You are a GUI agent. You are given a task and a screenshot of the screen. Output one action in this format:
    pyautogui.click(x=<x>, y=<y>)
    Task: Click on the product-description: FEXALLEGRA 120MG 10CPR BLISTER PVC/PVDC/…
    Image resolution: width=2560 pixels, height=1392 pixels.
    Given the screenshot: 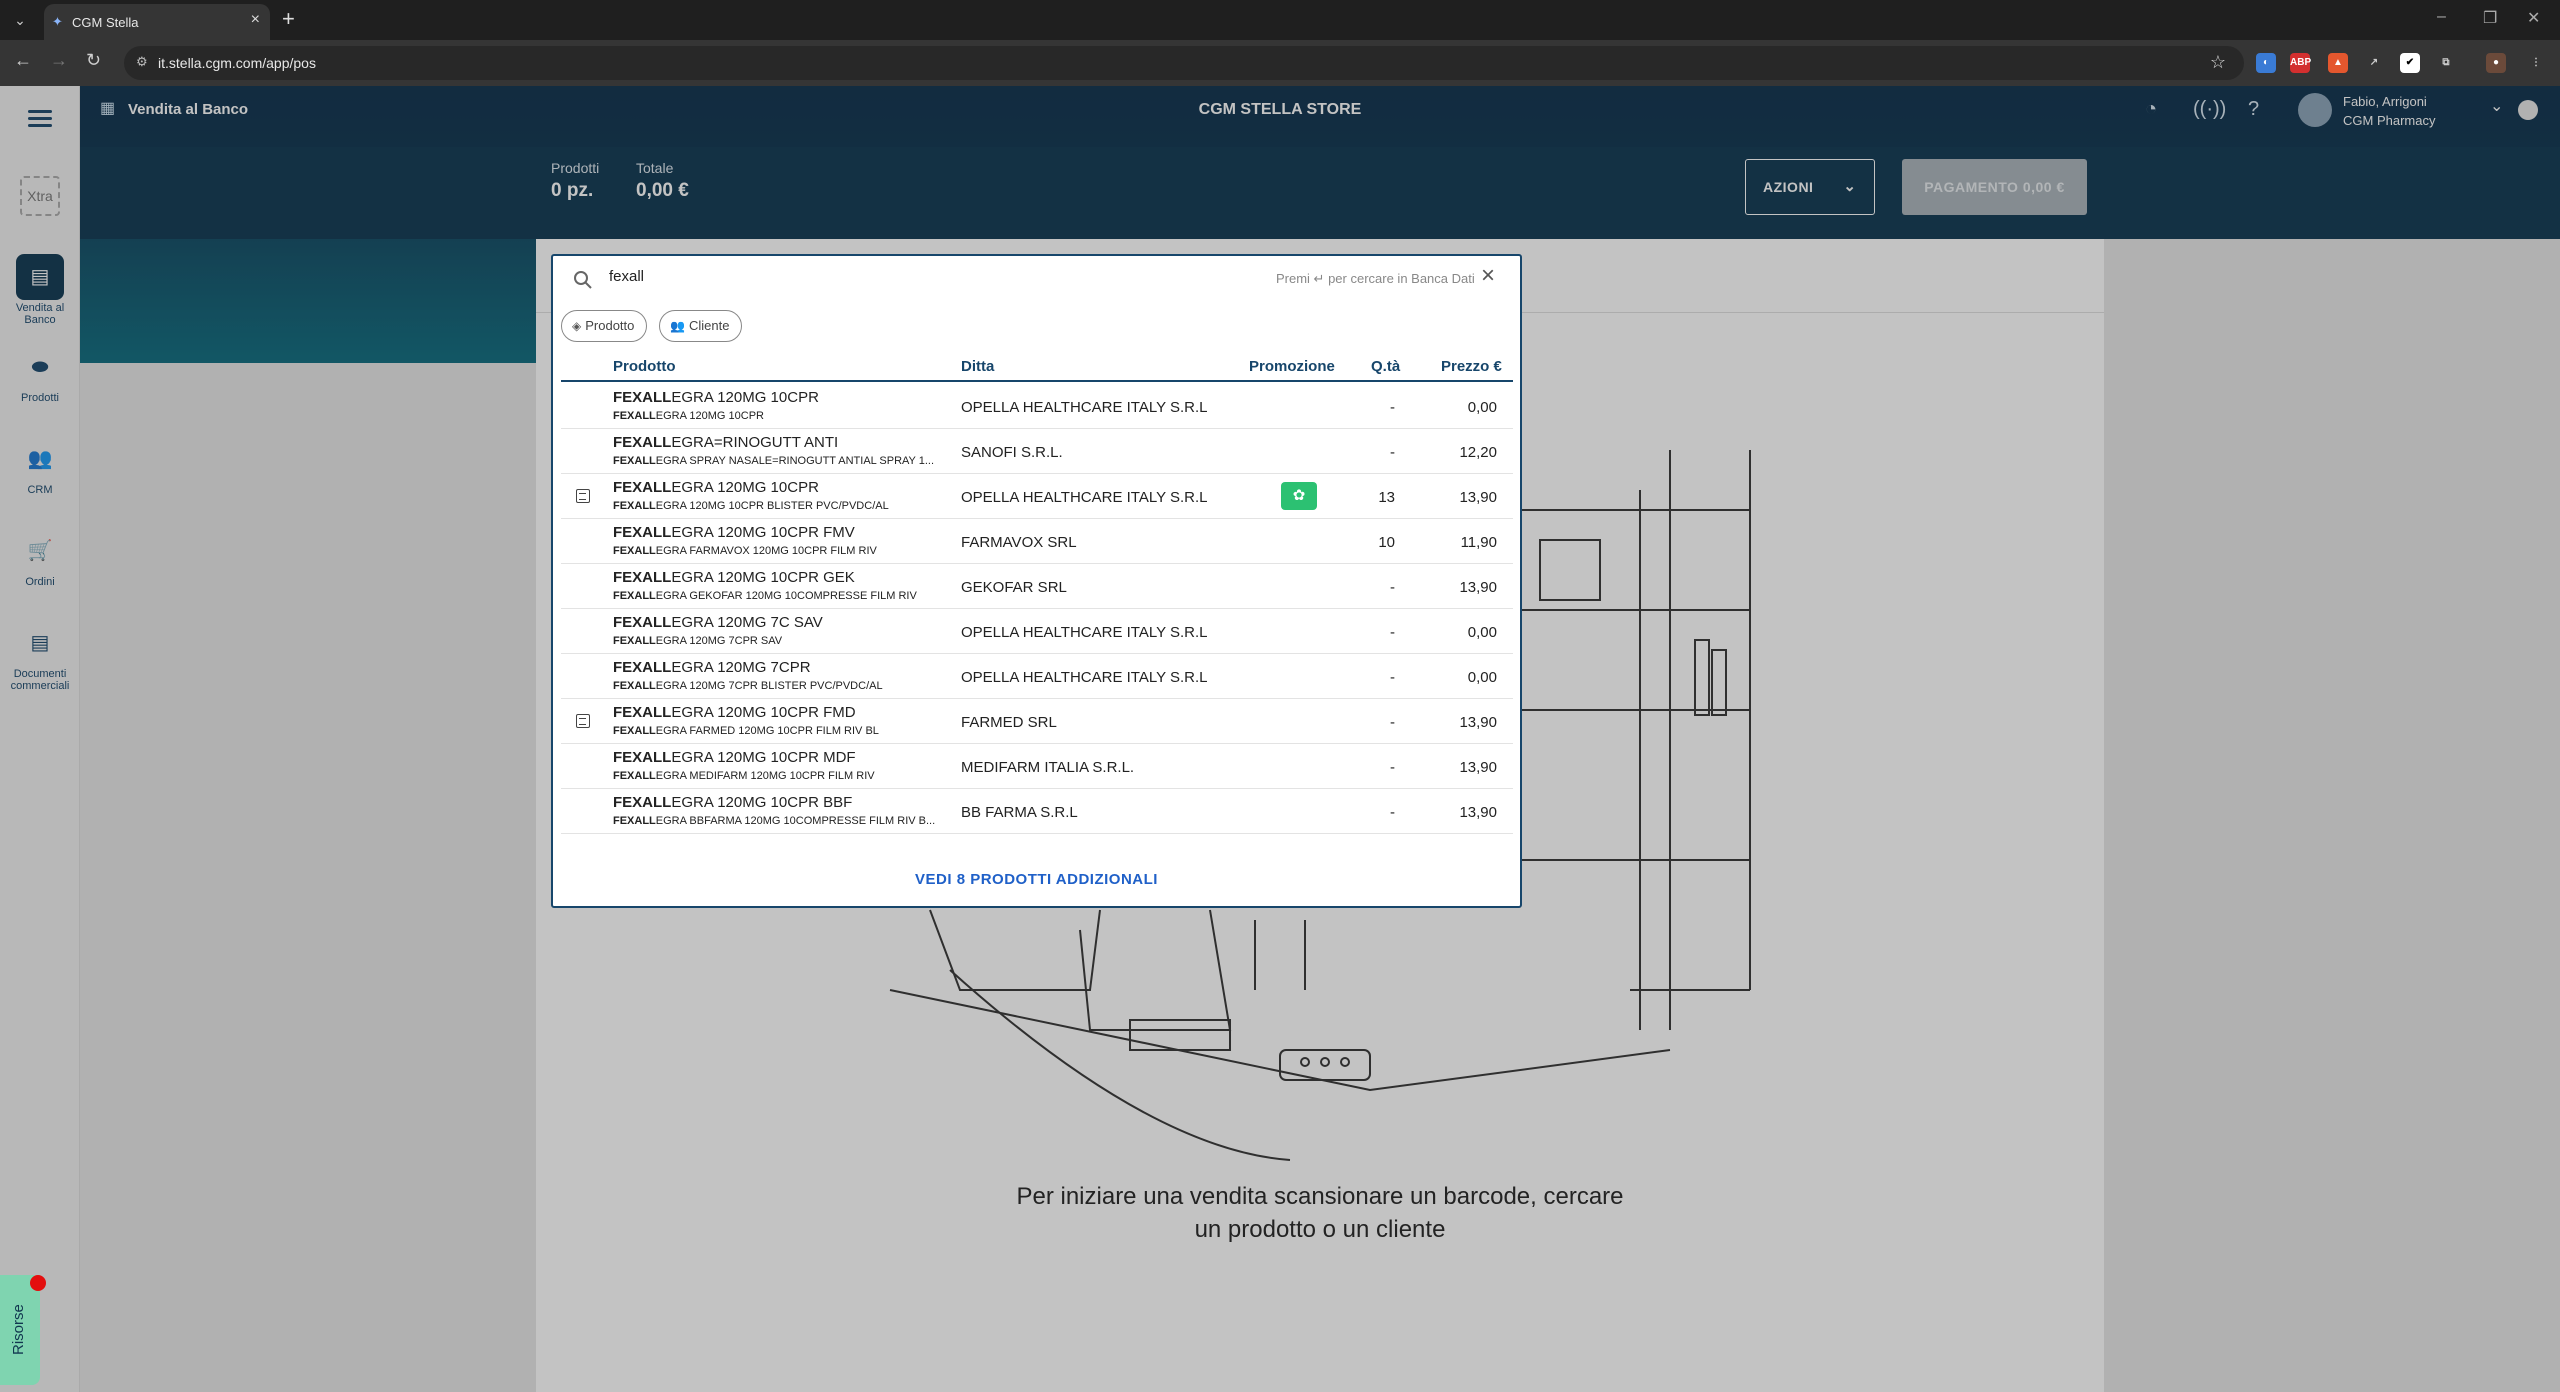 What is the action you would take?
    pyautogui.click(x=751, y=506)
    